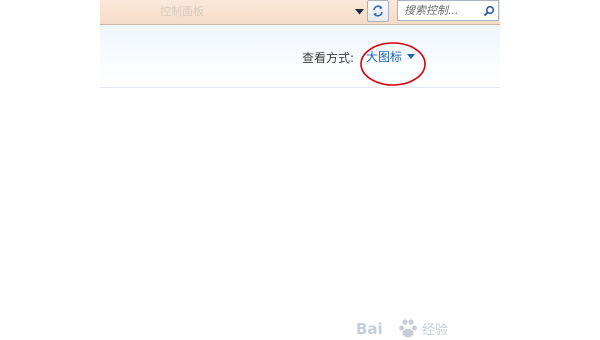 Image resolution: width=600 pixels, height=340 pixels. Describe the element at coordinates (300, 12) in the screenshot. I see `address-bar-strip: 控制面板` at that location.